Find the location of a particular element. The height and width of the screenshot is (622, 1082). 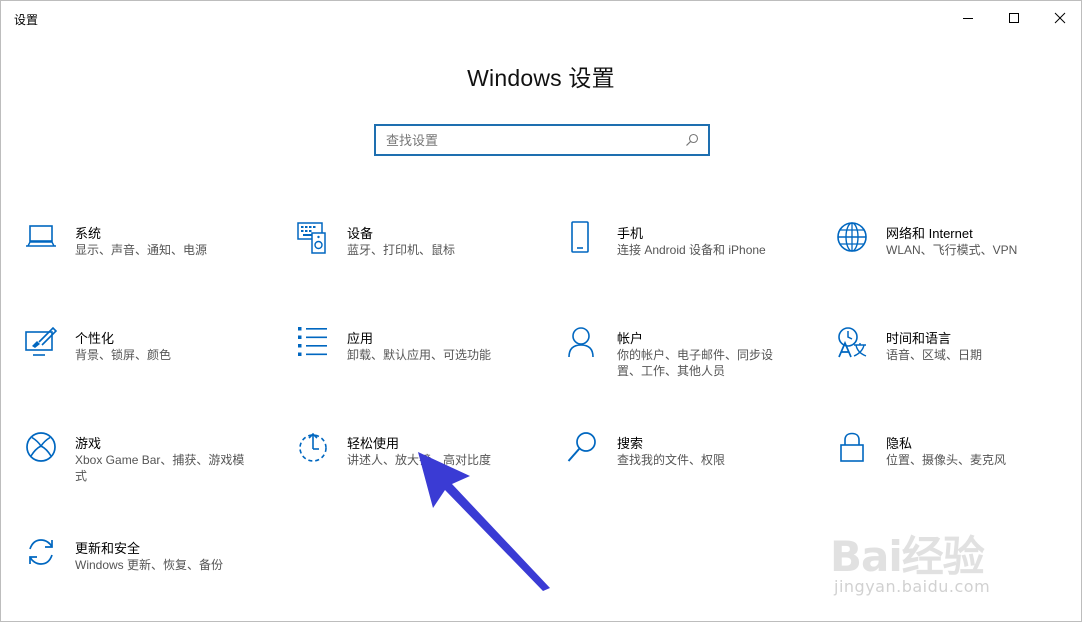

maximize-button is located at coordinates (1014, 18).